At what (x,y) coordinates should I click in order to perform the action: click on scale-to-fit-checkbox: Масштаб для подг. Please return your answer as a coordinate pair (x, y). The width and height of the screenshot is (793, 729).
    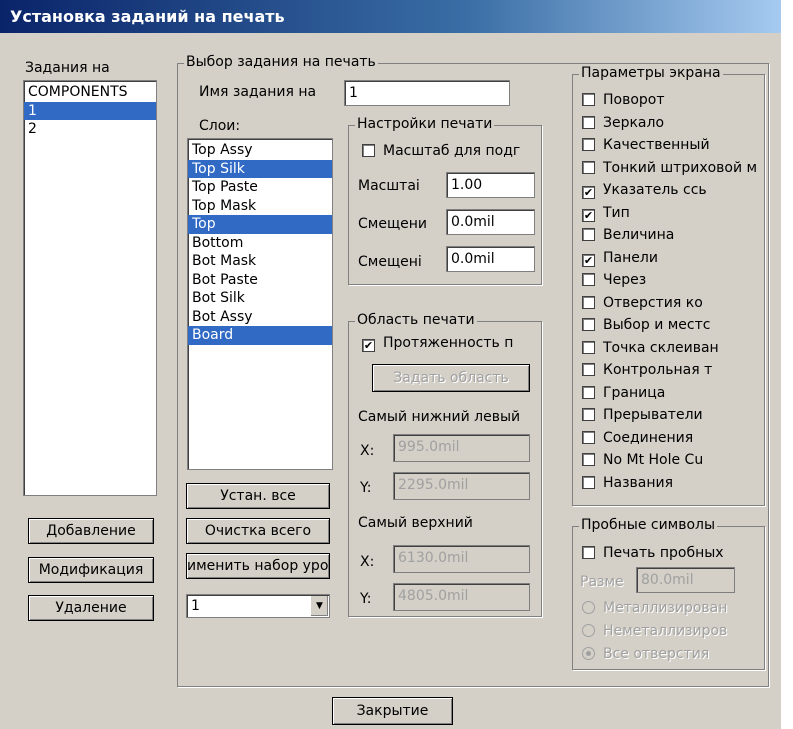
    Looking at the image, I should click on (448, 151).